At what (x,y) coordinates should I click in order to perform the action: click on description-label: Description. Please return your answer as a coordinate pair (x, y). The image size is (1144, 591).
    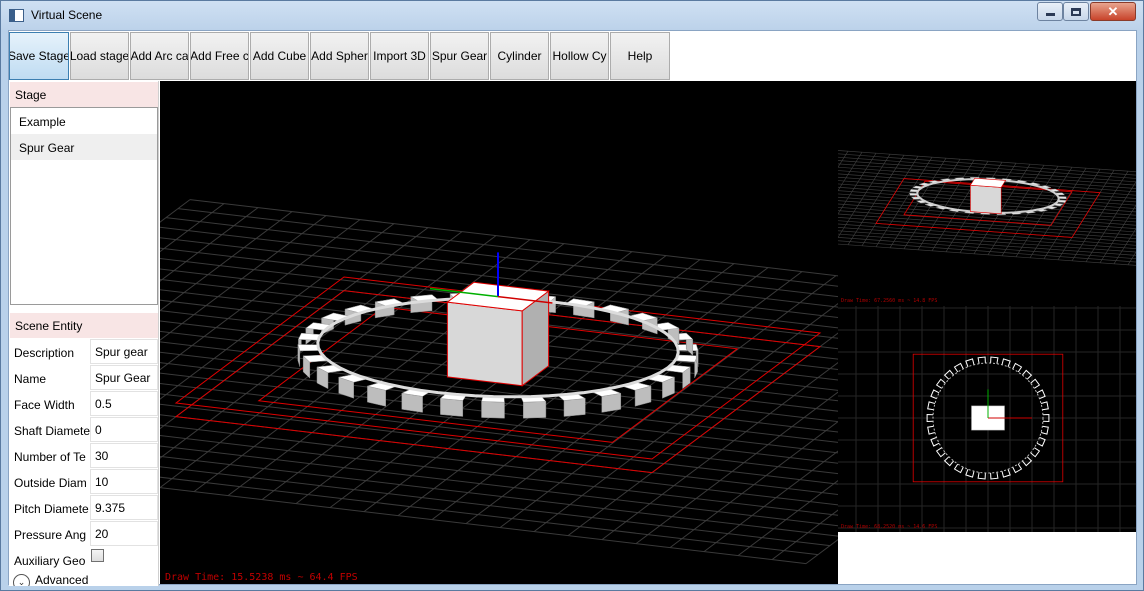
    Looking at the image, I should click on (44, 353).